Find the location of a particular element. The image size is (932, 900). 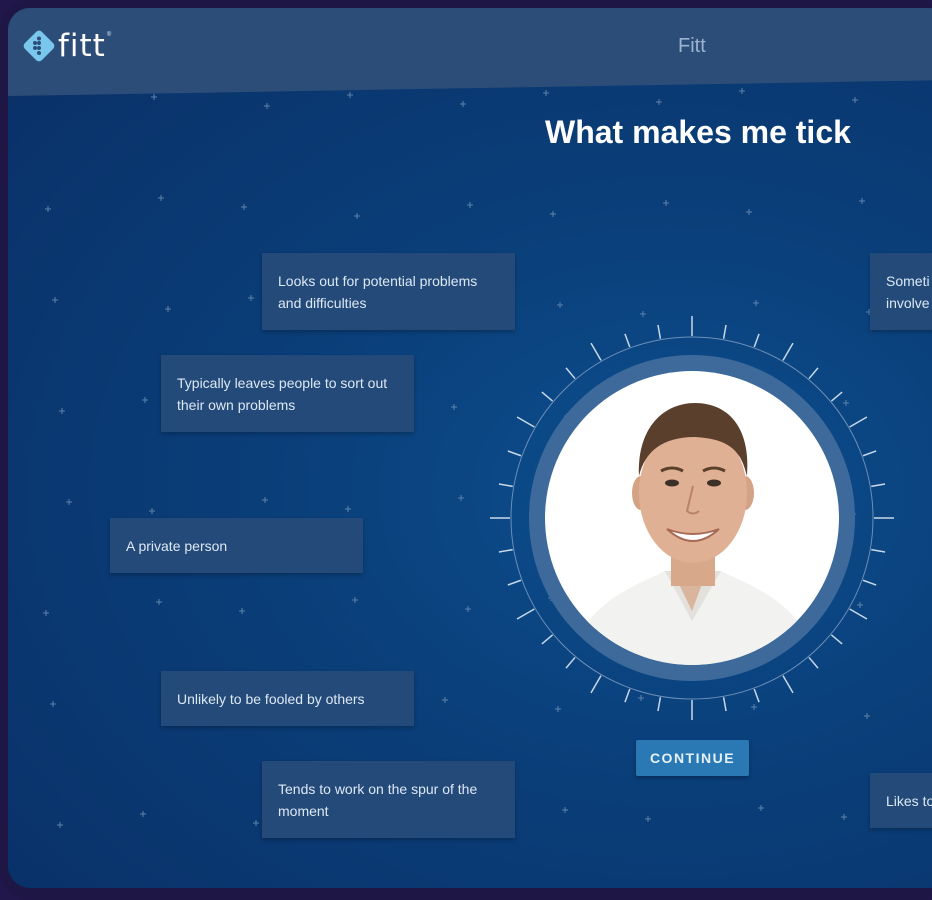

continue-button: CONTINUE is located at coordinates (692, 758).